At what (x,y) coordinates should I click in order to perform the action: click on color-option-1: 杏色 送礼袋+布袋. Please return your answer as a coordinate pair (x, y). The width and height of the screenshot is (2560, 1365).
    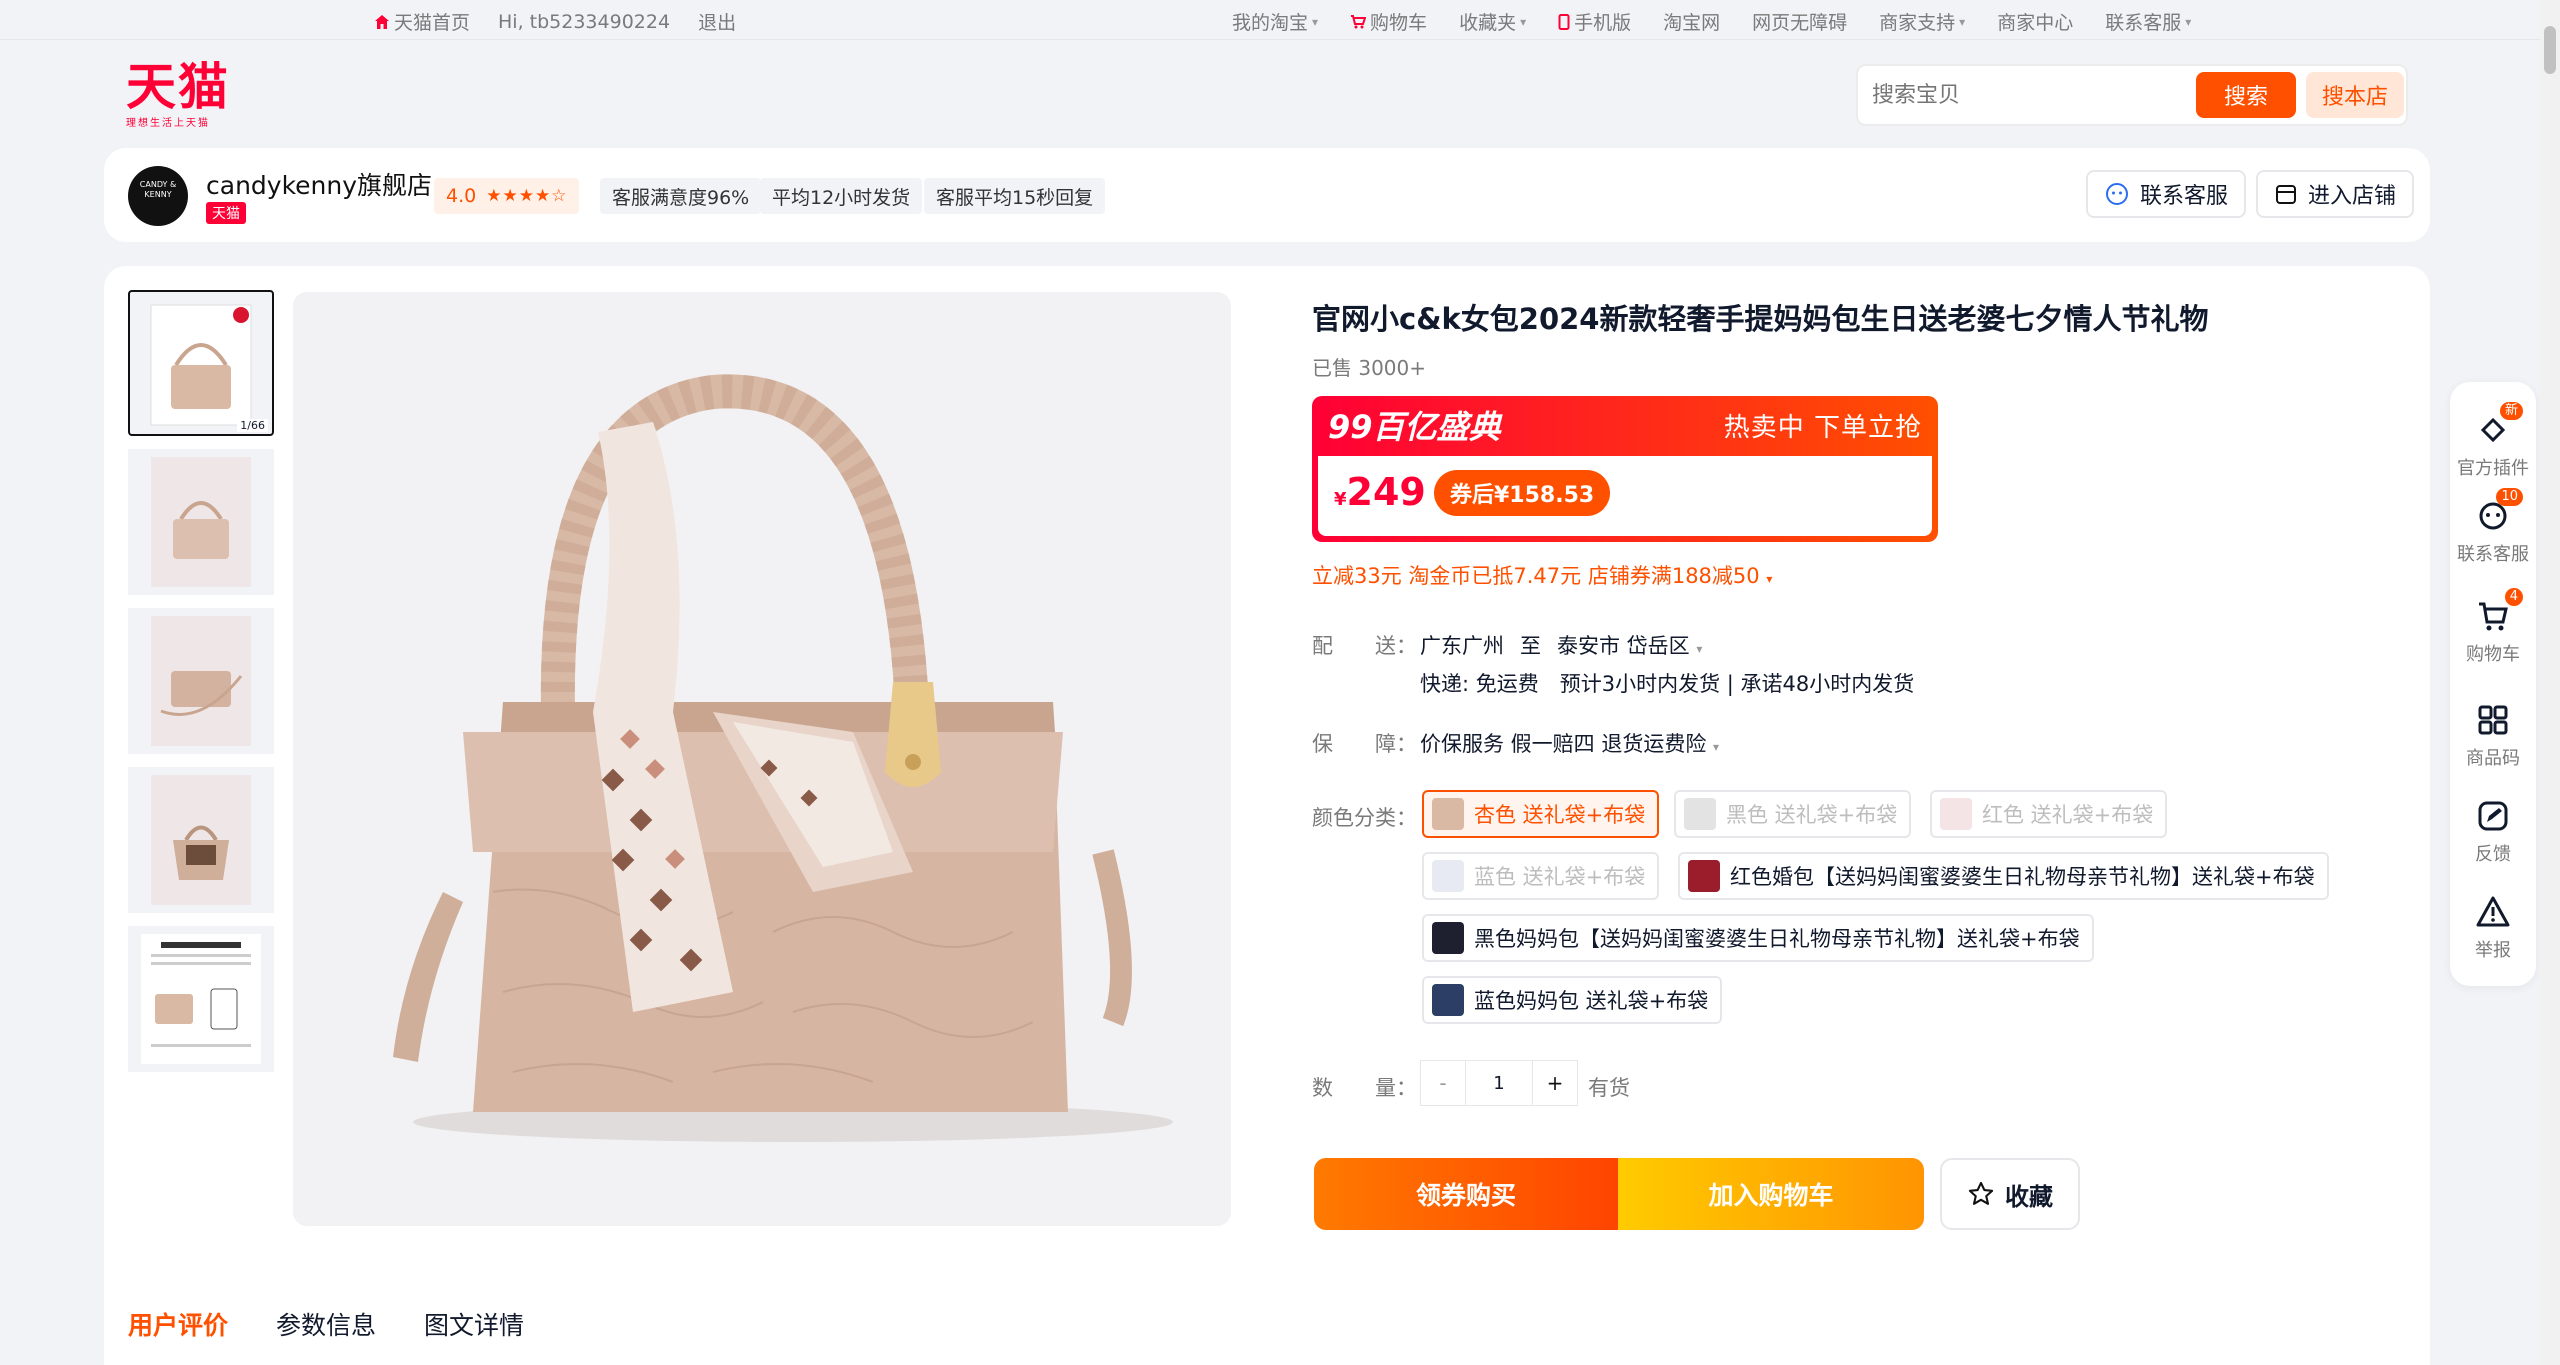
    Looking at the image, I should click on (1541, 814).